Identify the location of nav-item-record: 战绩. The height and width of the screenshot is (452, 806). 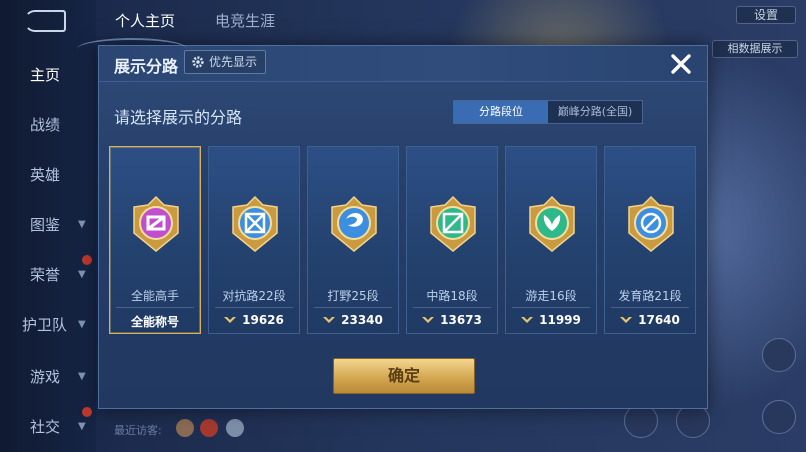
(48, 125).